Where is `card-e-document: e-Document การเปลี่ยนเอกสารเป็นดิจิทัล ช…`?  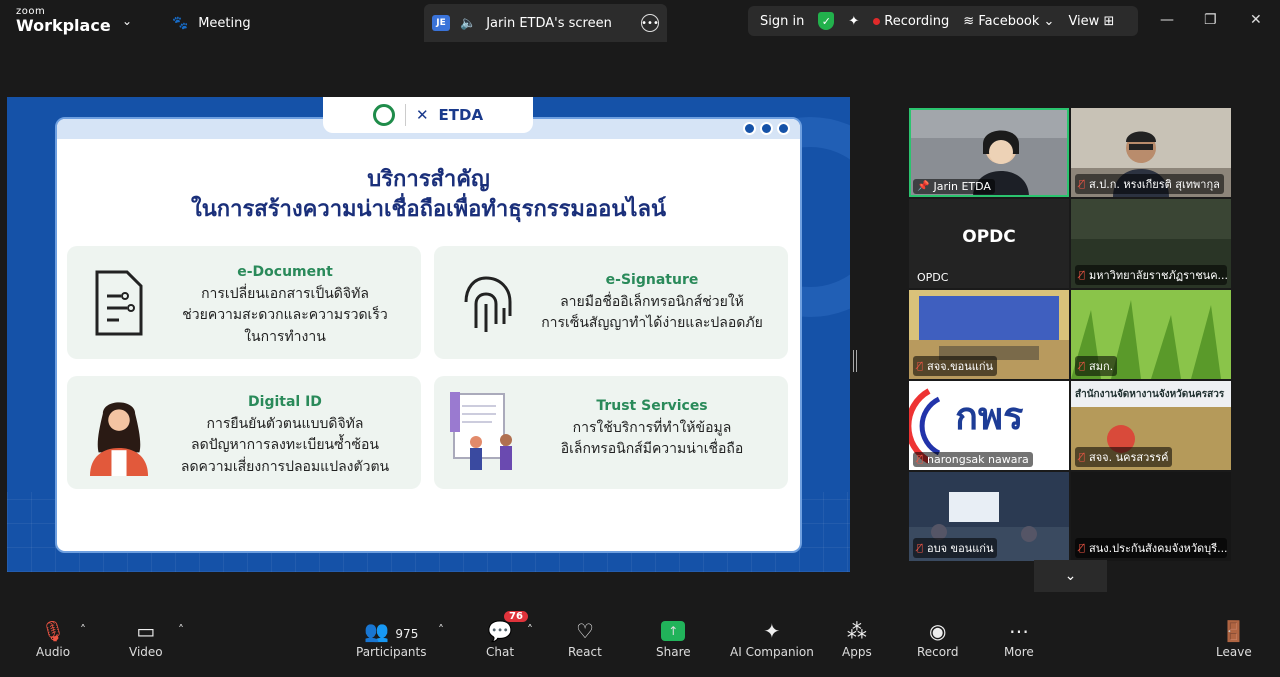 card-e-document: e-Document การเปลี่ยนเอกสารเป็นดิจิทัล ช… is located at coordinates (244, 302).